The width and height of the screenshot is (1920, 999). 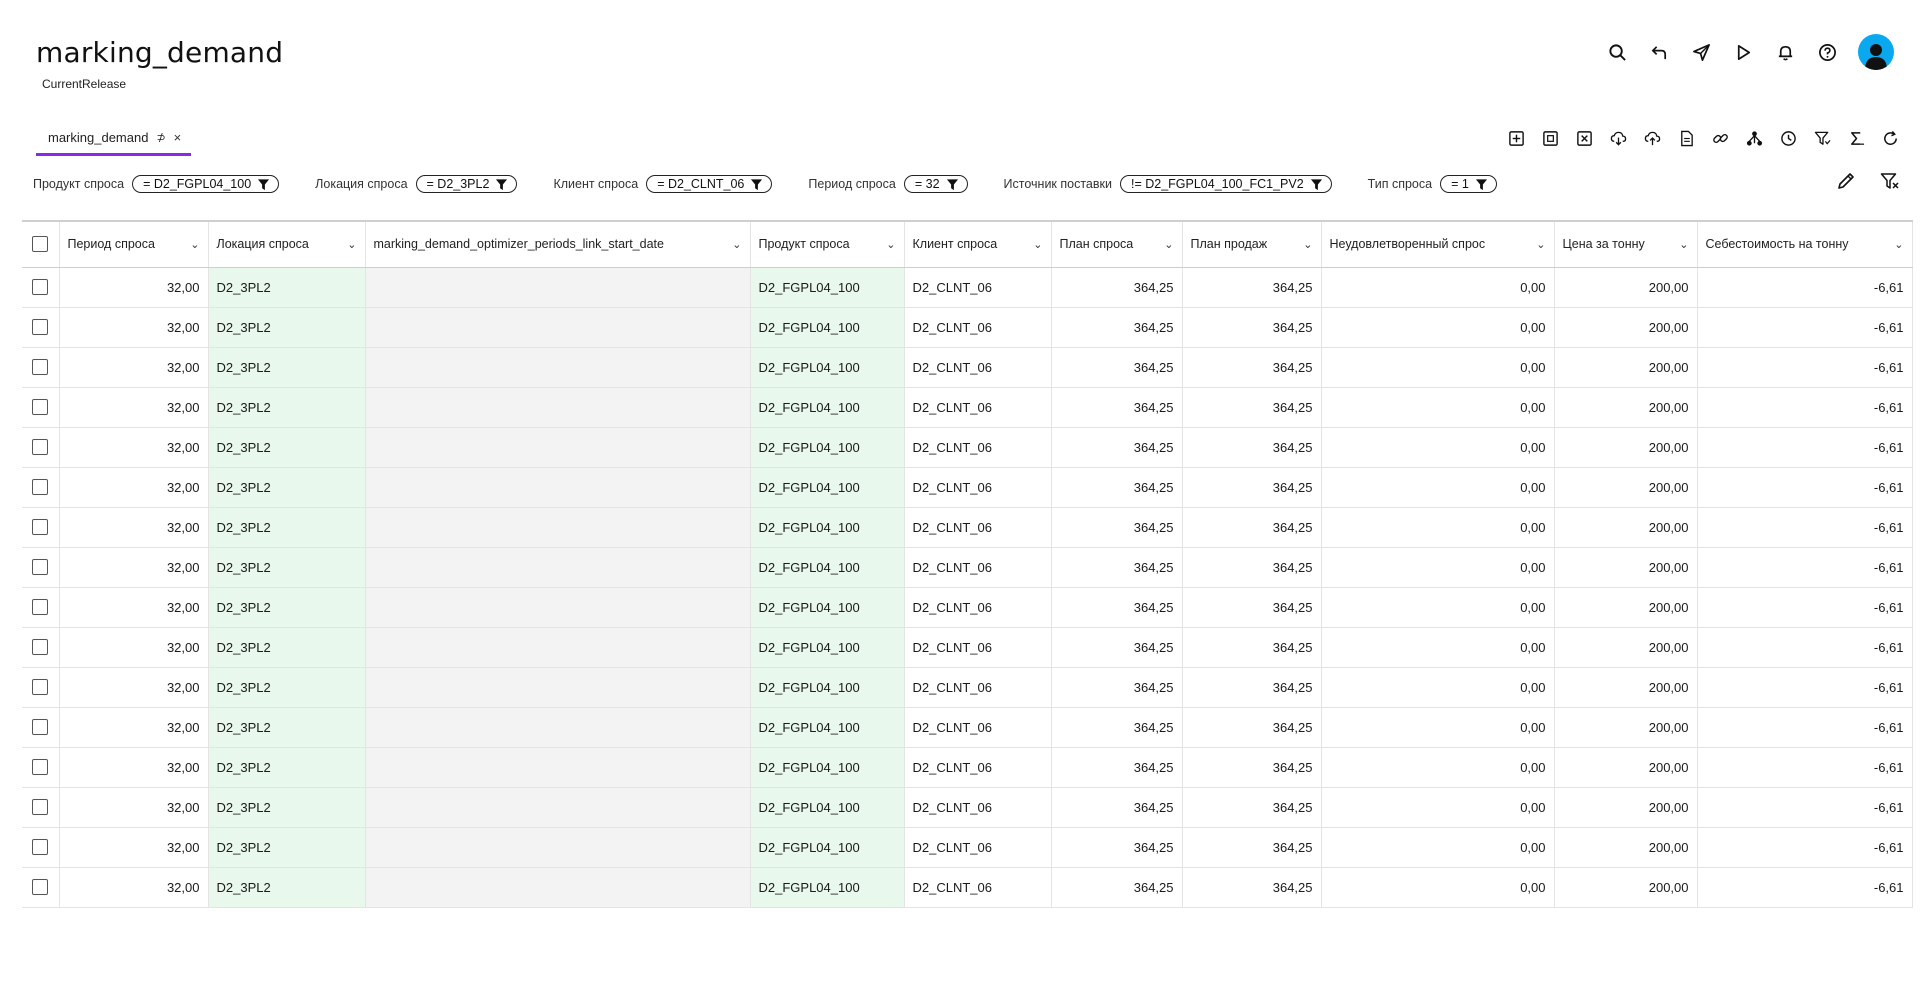 I want to click on filter-chip: = D2_FGPL04_100, so click(x=206, y=184).